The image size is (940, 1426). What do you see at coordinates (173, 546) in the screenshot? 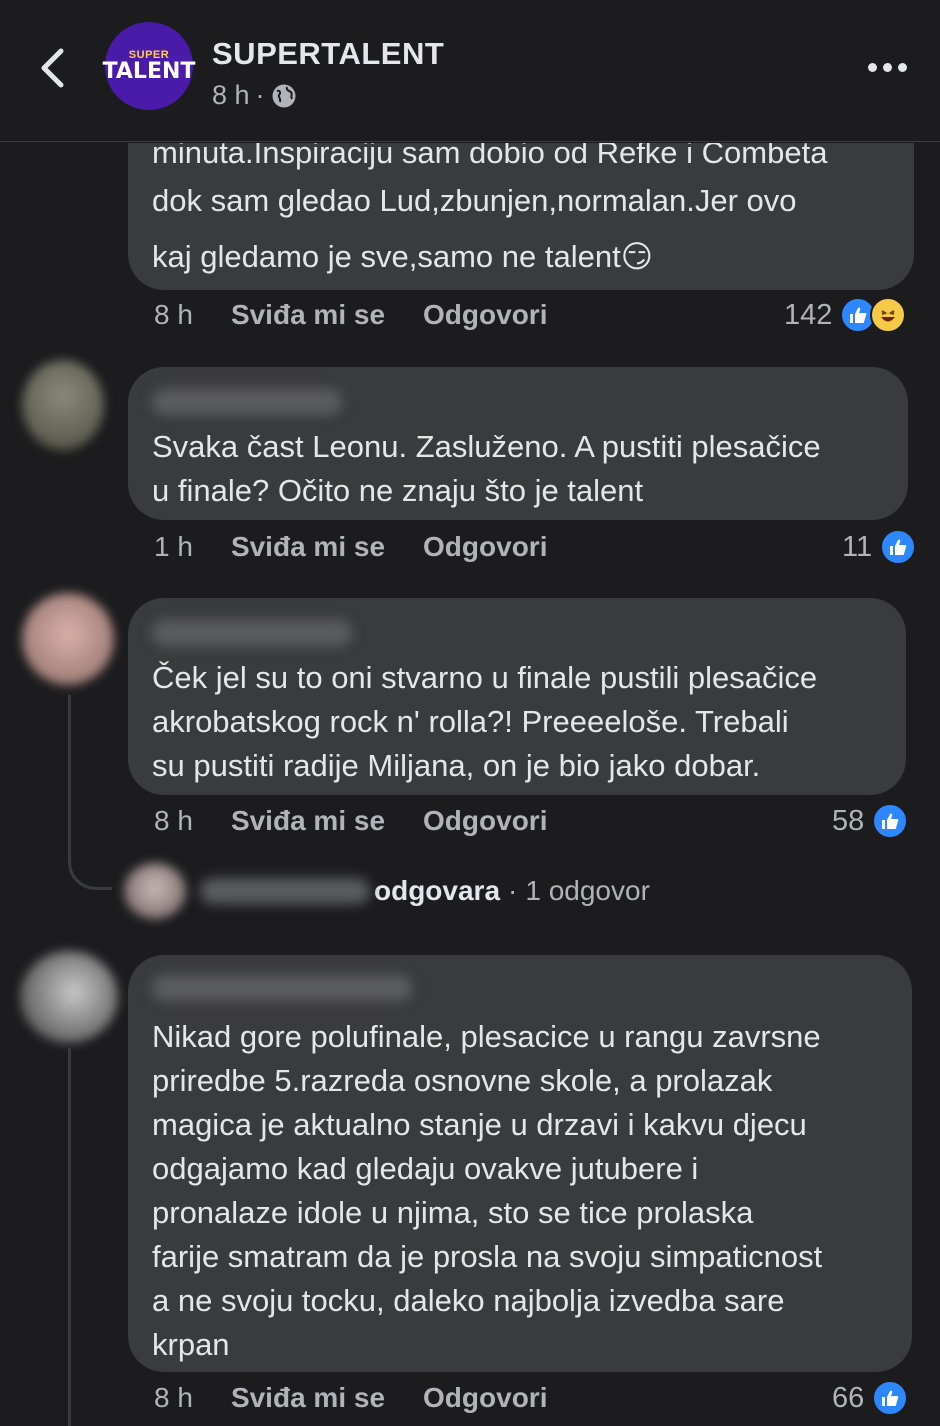
I see `comment-time: 1 h` at bounding box center [173, 546].